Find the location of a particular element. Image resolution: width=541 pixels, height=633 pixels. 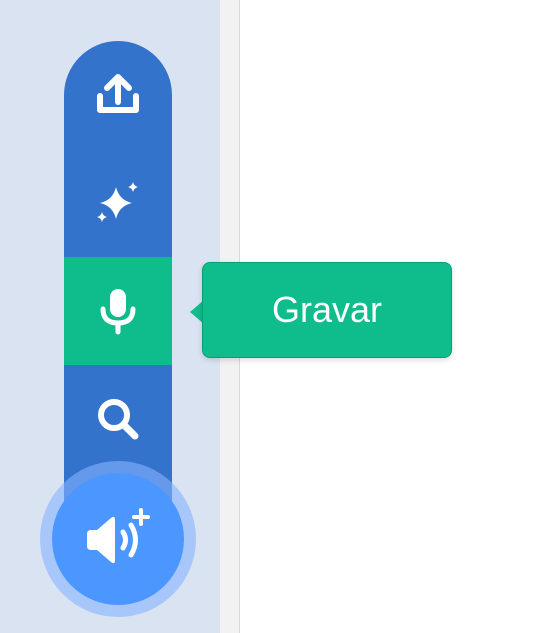

microphone-icon is located at coordinates (118, 312).